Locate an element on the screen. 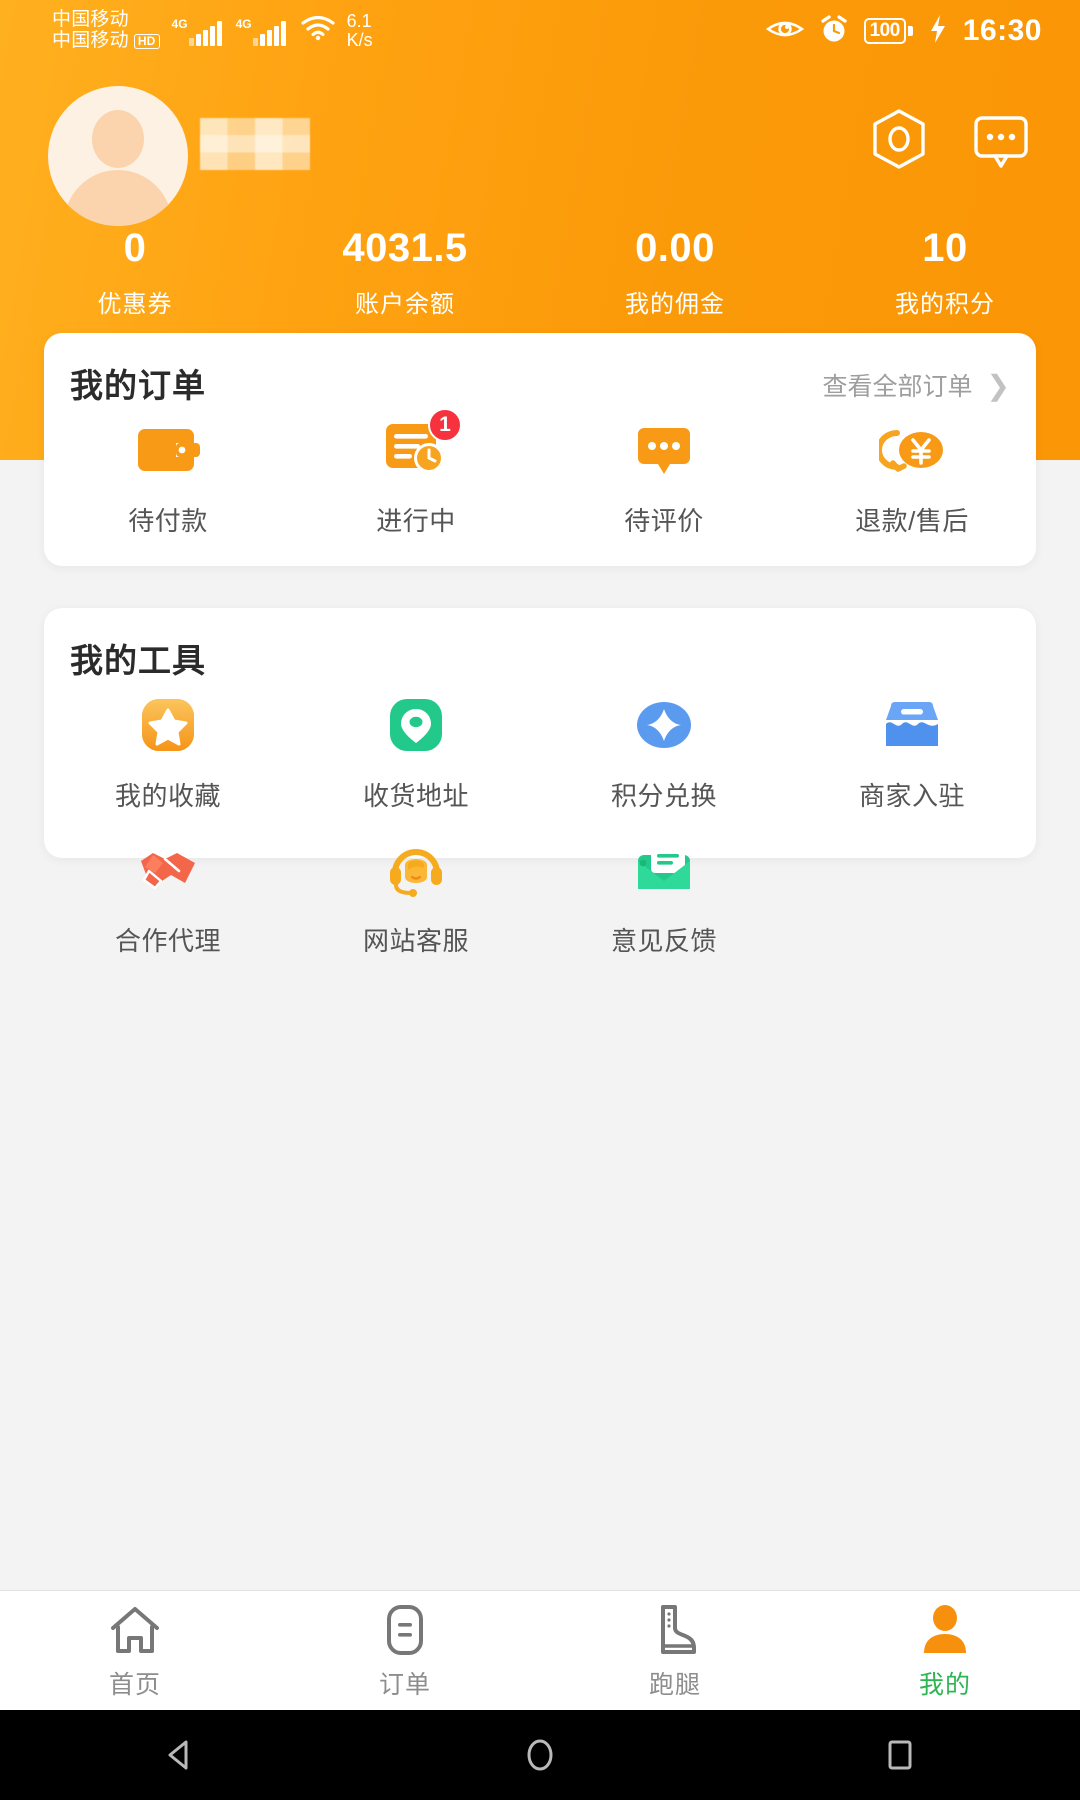 This screenshot has width=1080, height=1800. tool-label: 收货地址 is located at coordinates (415, 796).